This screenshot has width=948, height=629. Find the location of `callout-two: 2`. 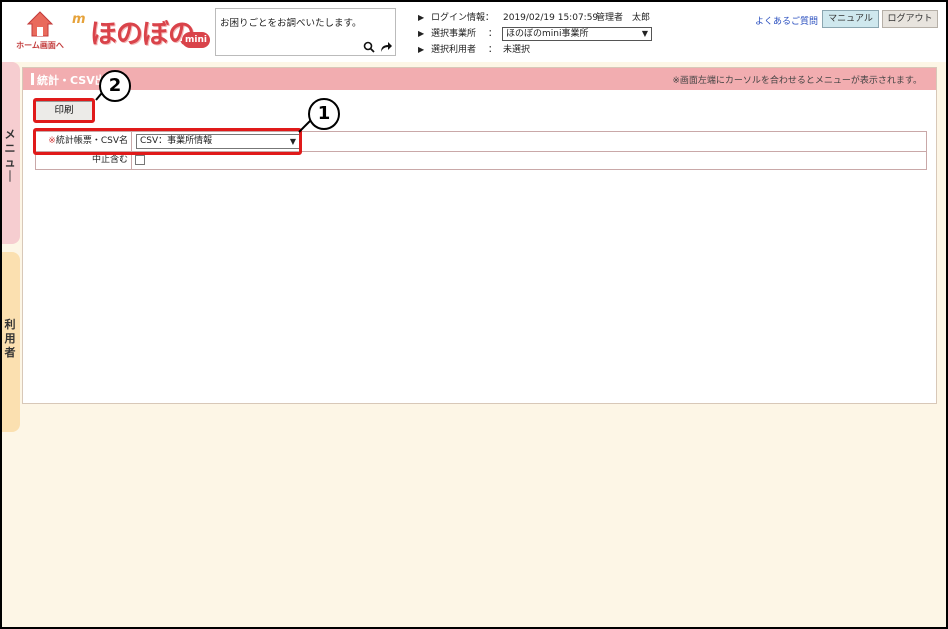

callout-two: 2 is located at coordinates (115, 86).